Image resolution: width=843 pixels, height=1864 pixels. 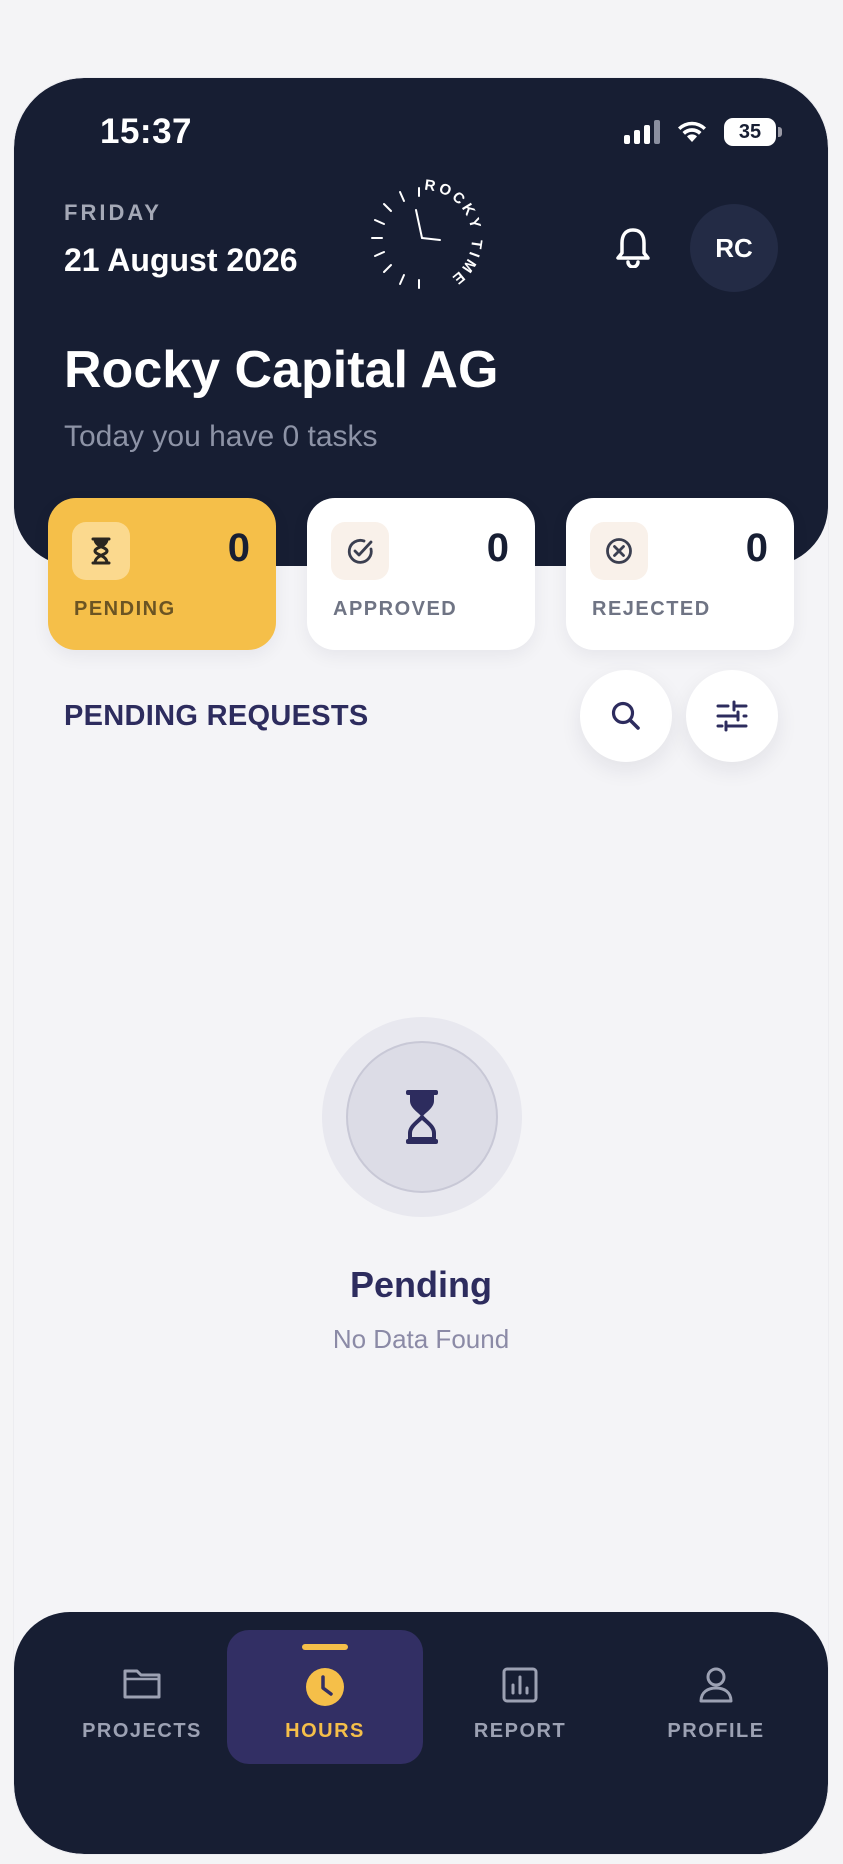 What do you see at coordinates (181, 260) in the screenshot?
I see `date-label: 21 August 2026` at bounding box center [181, 260].